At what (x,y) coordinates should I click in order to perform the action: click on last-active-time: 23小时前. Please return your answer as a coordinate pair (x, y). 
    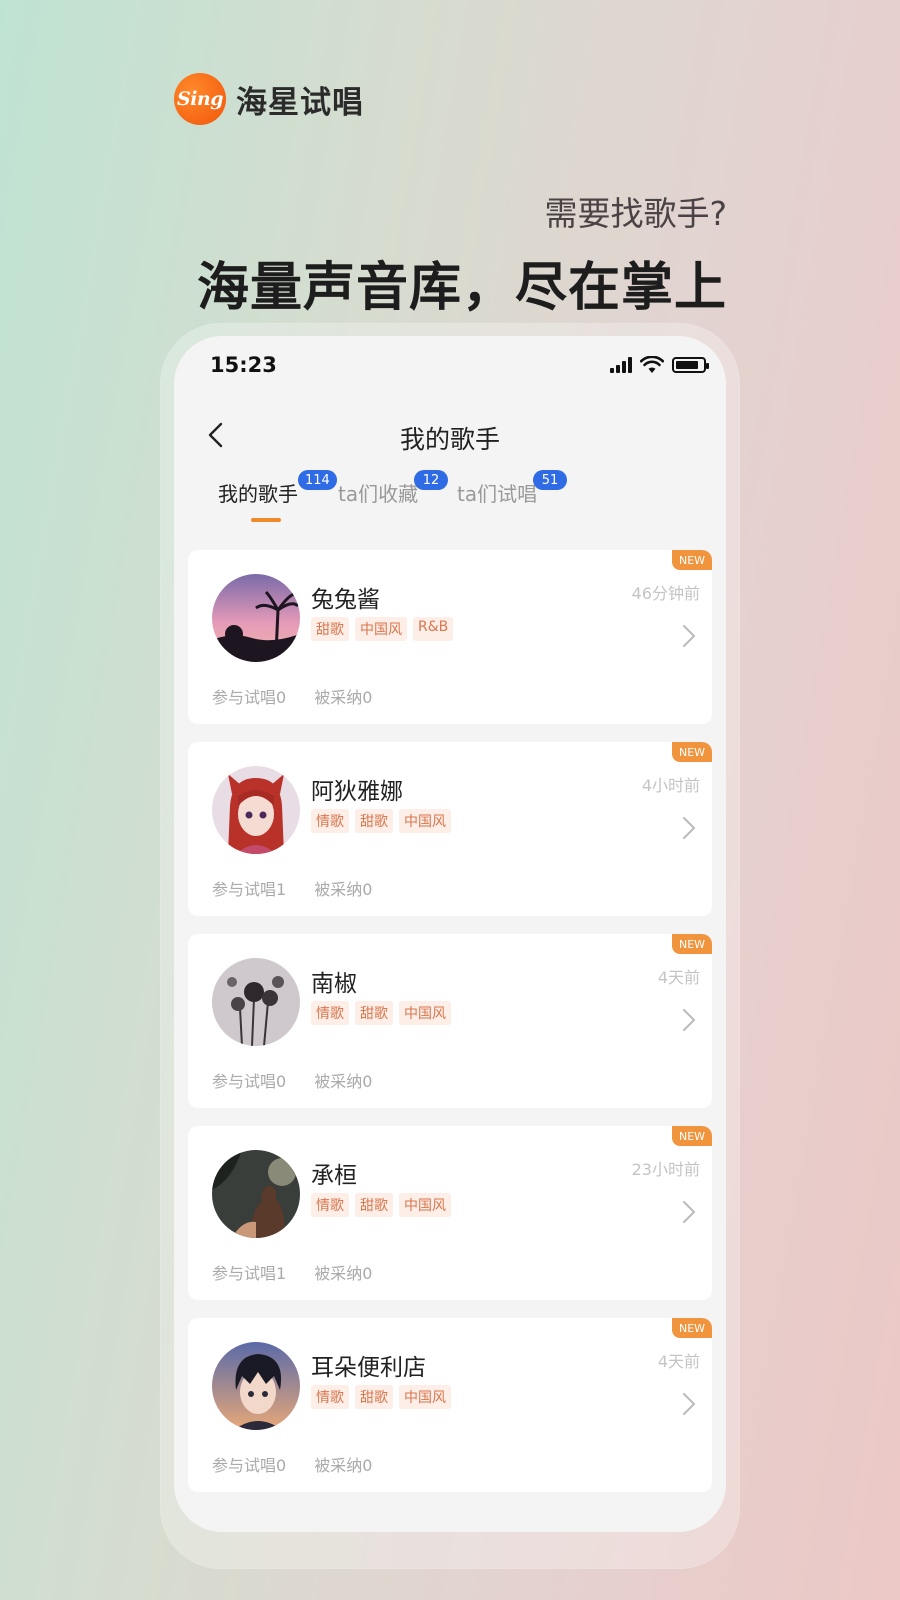
    Looking at the image, I should click on (665, 1169).